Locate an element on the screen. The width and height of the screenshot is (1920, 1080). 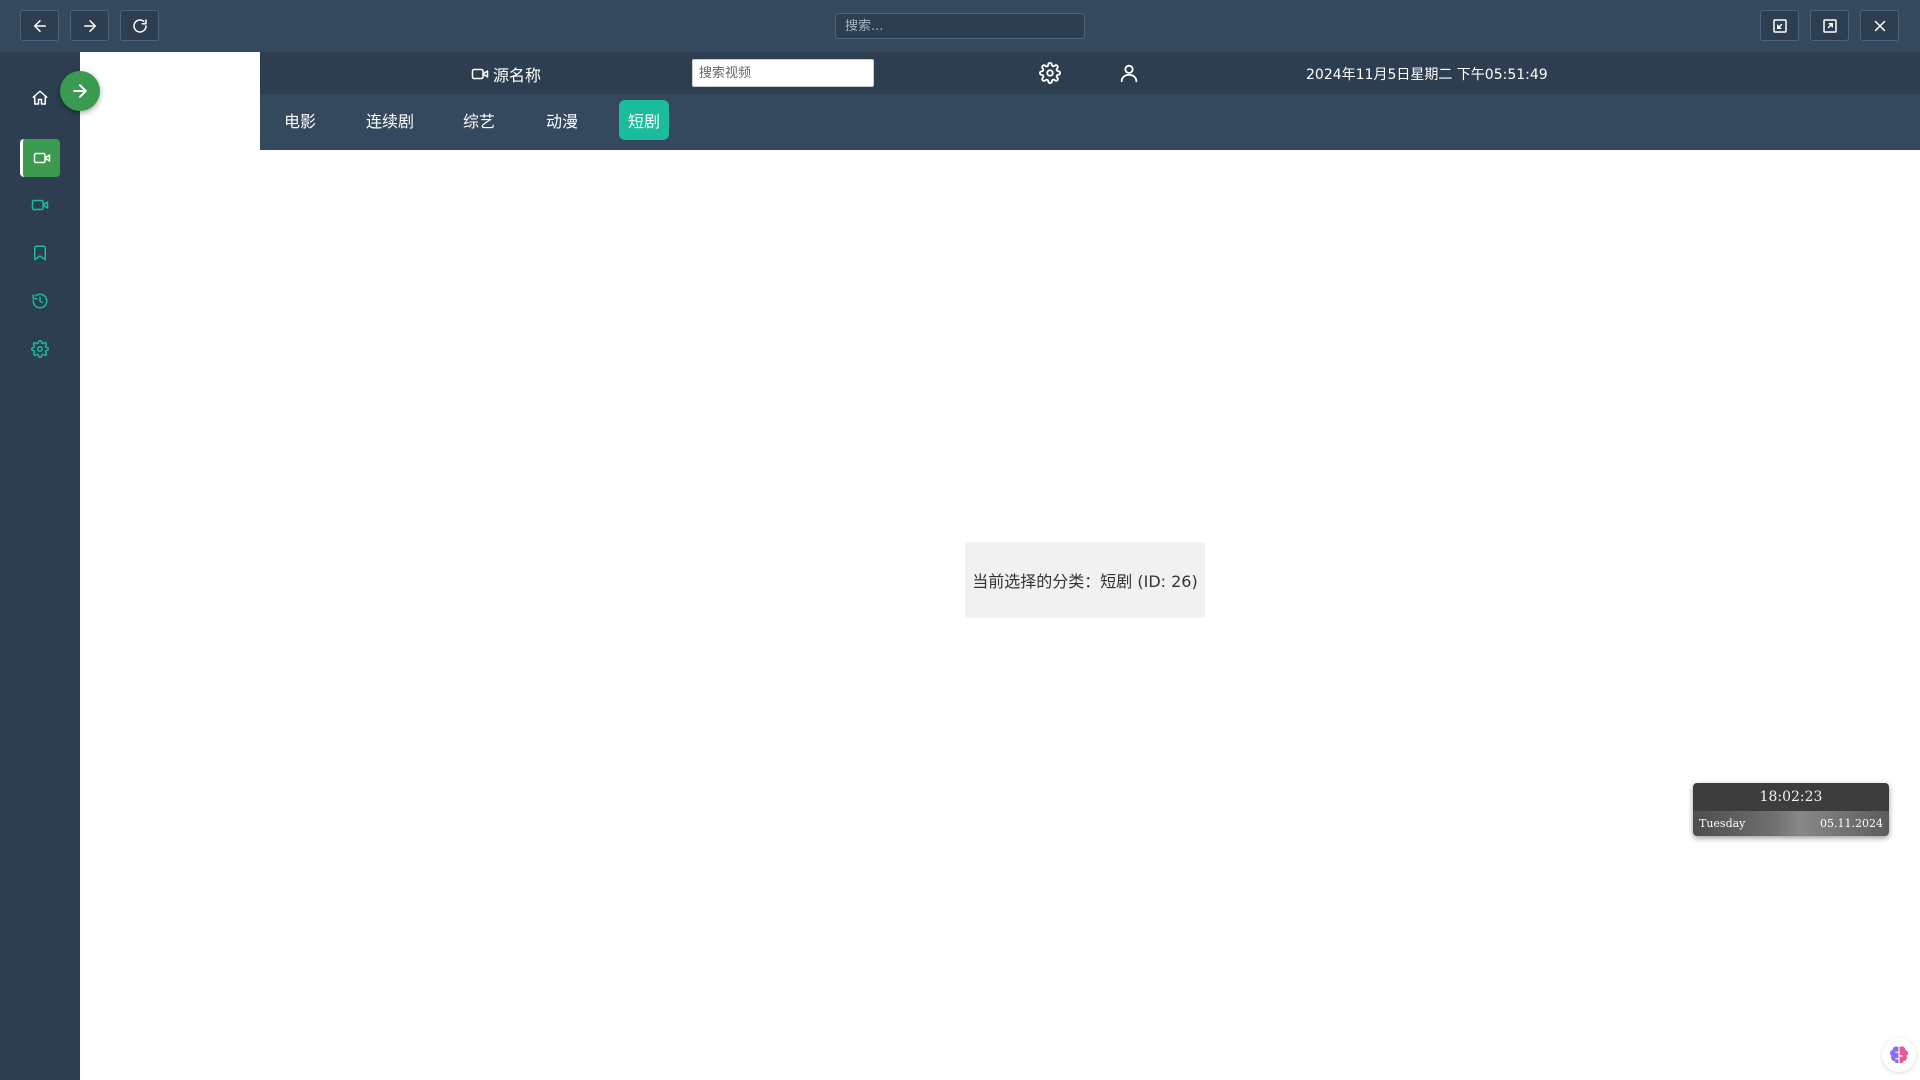
maximize-button is located at coordinates (1829, 25).